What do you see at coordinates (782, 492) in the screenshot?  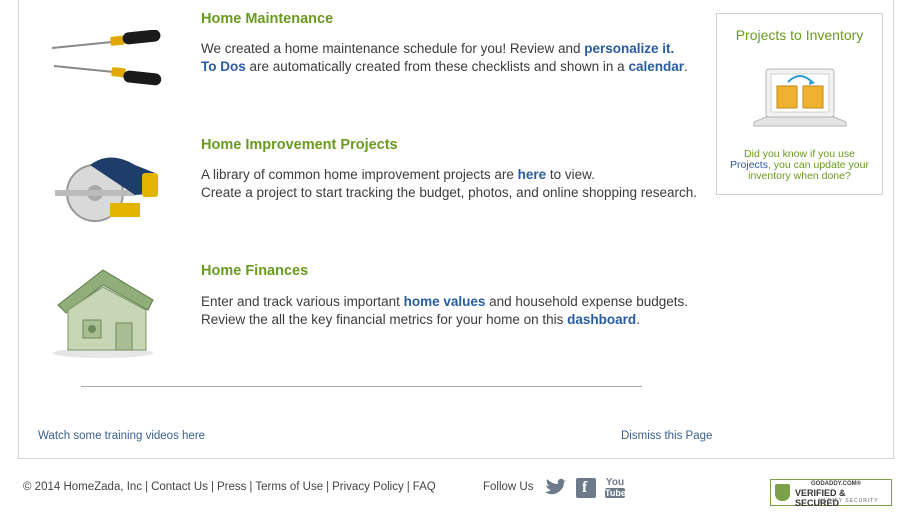 I see `shield-icon` at bounding box center [782, 492].